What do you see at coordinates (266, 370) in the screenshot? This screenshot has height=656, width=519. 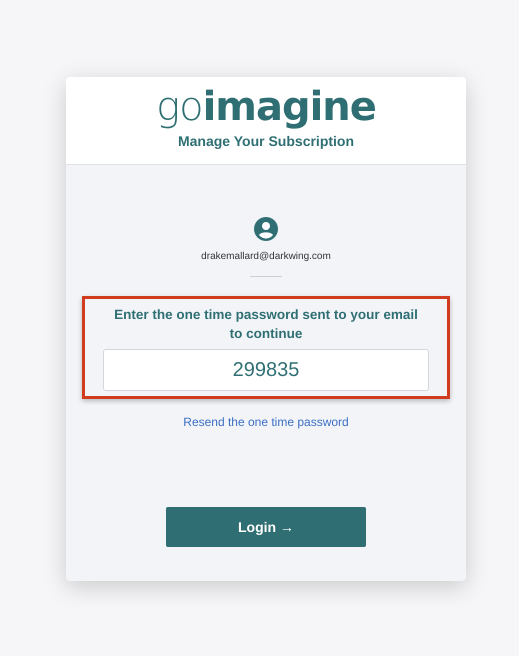 I see `otp-input-field: 299835` at bounding box center [266, 370].